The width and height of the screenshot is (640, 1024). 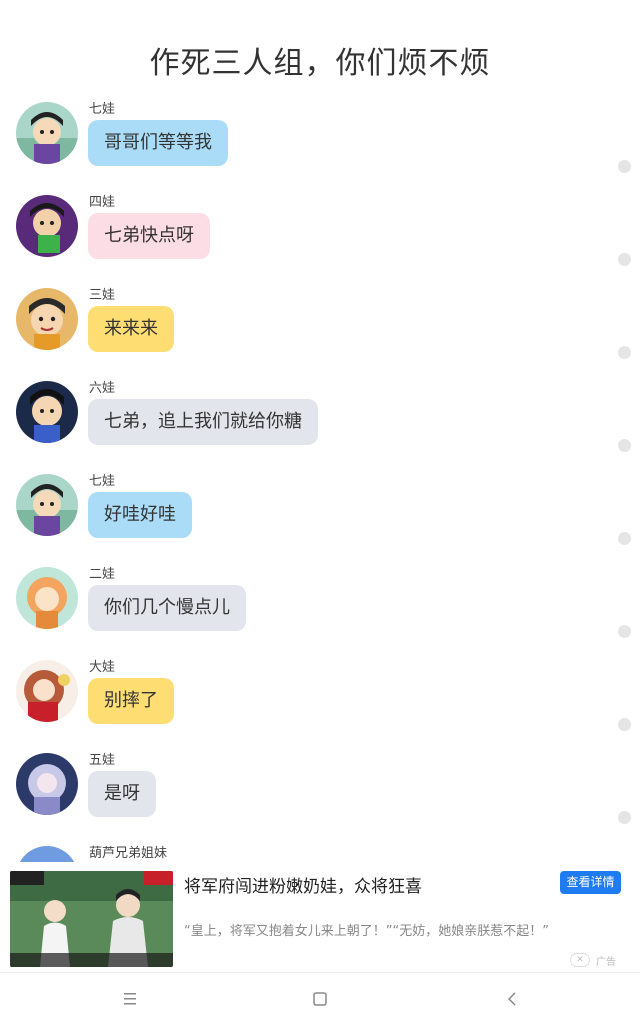 What do you see at coordinates (102, 202) in the screenshot?
I see `sender-name: 四娃` at bounding box center [102, 202].